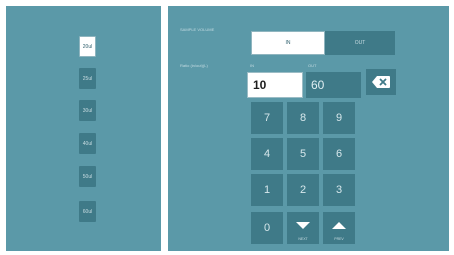 This screenshot has height=255, width=454. I want to click on backspace-button, so click(381, 82).